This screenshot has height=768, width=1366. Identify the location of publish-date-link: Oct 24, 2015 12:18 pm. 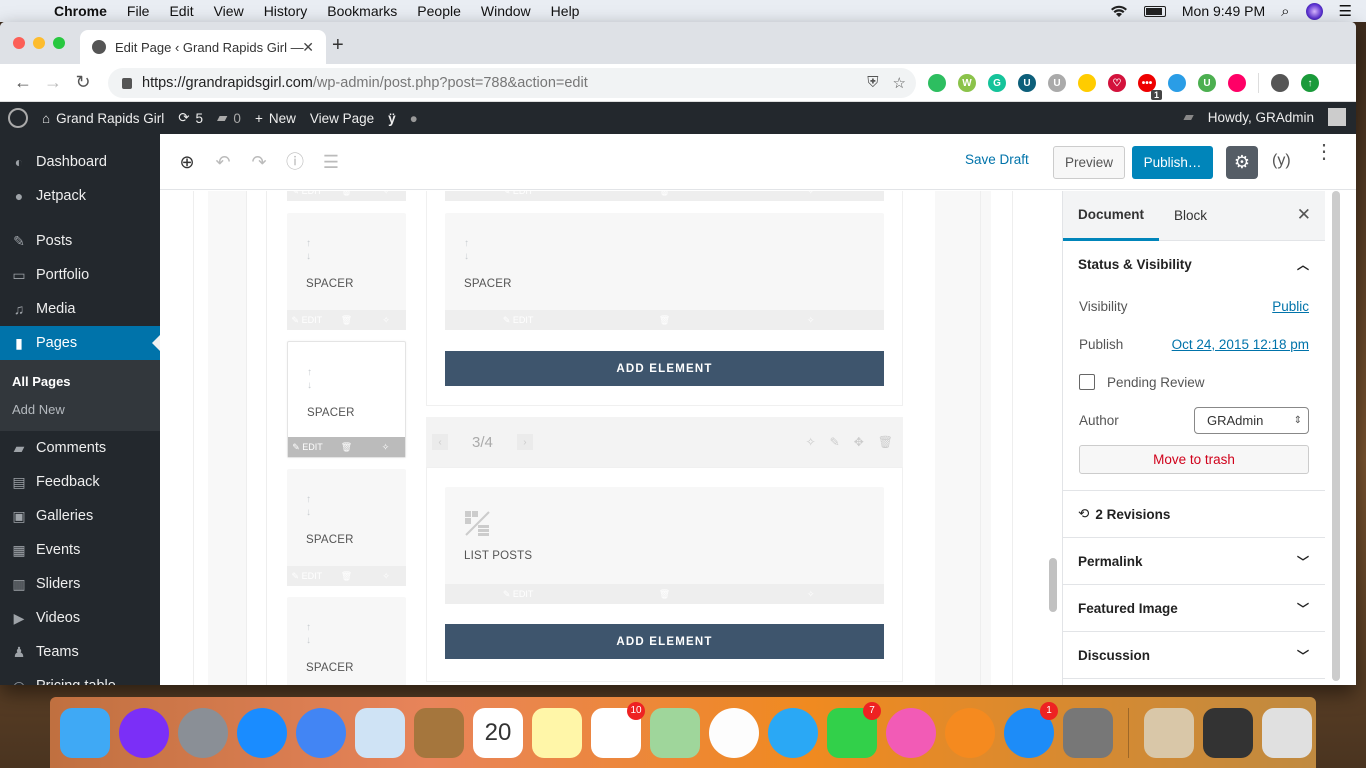
(1240, 344).